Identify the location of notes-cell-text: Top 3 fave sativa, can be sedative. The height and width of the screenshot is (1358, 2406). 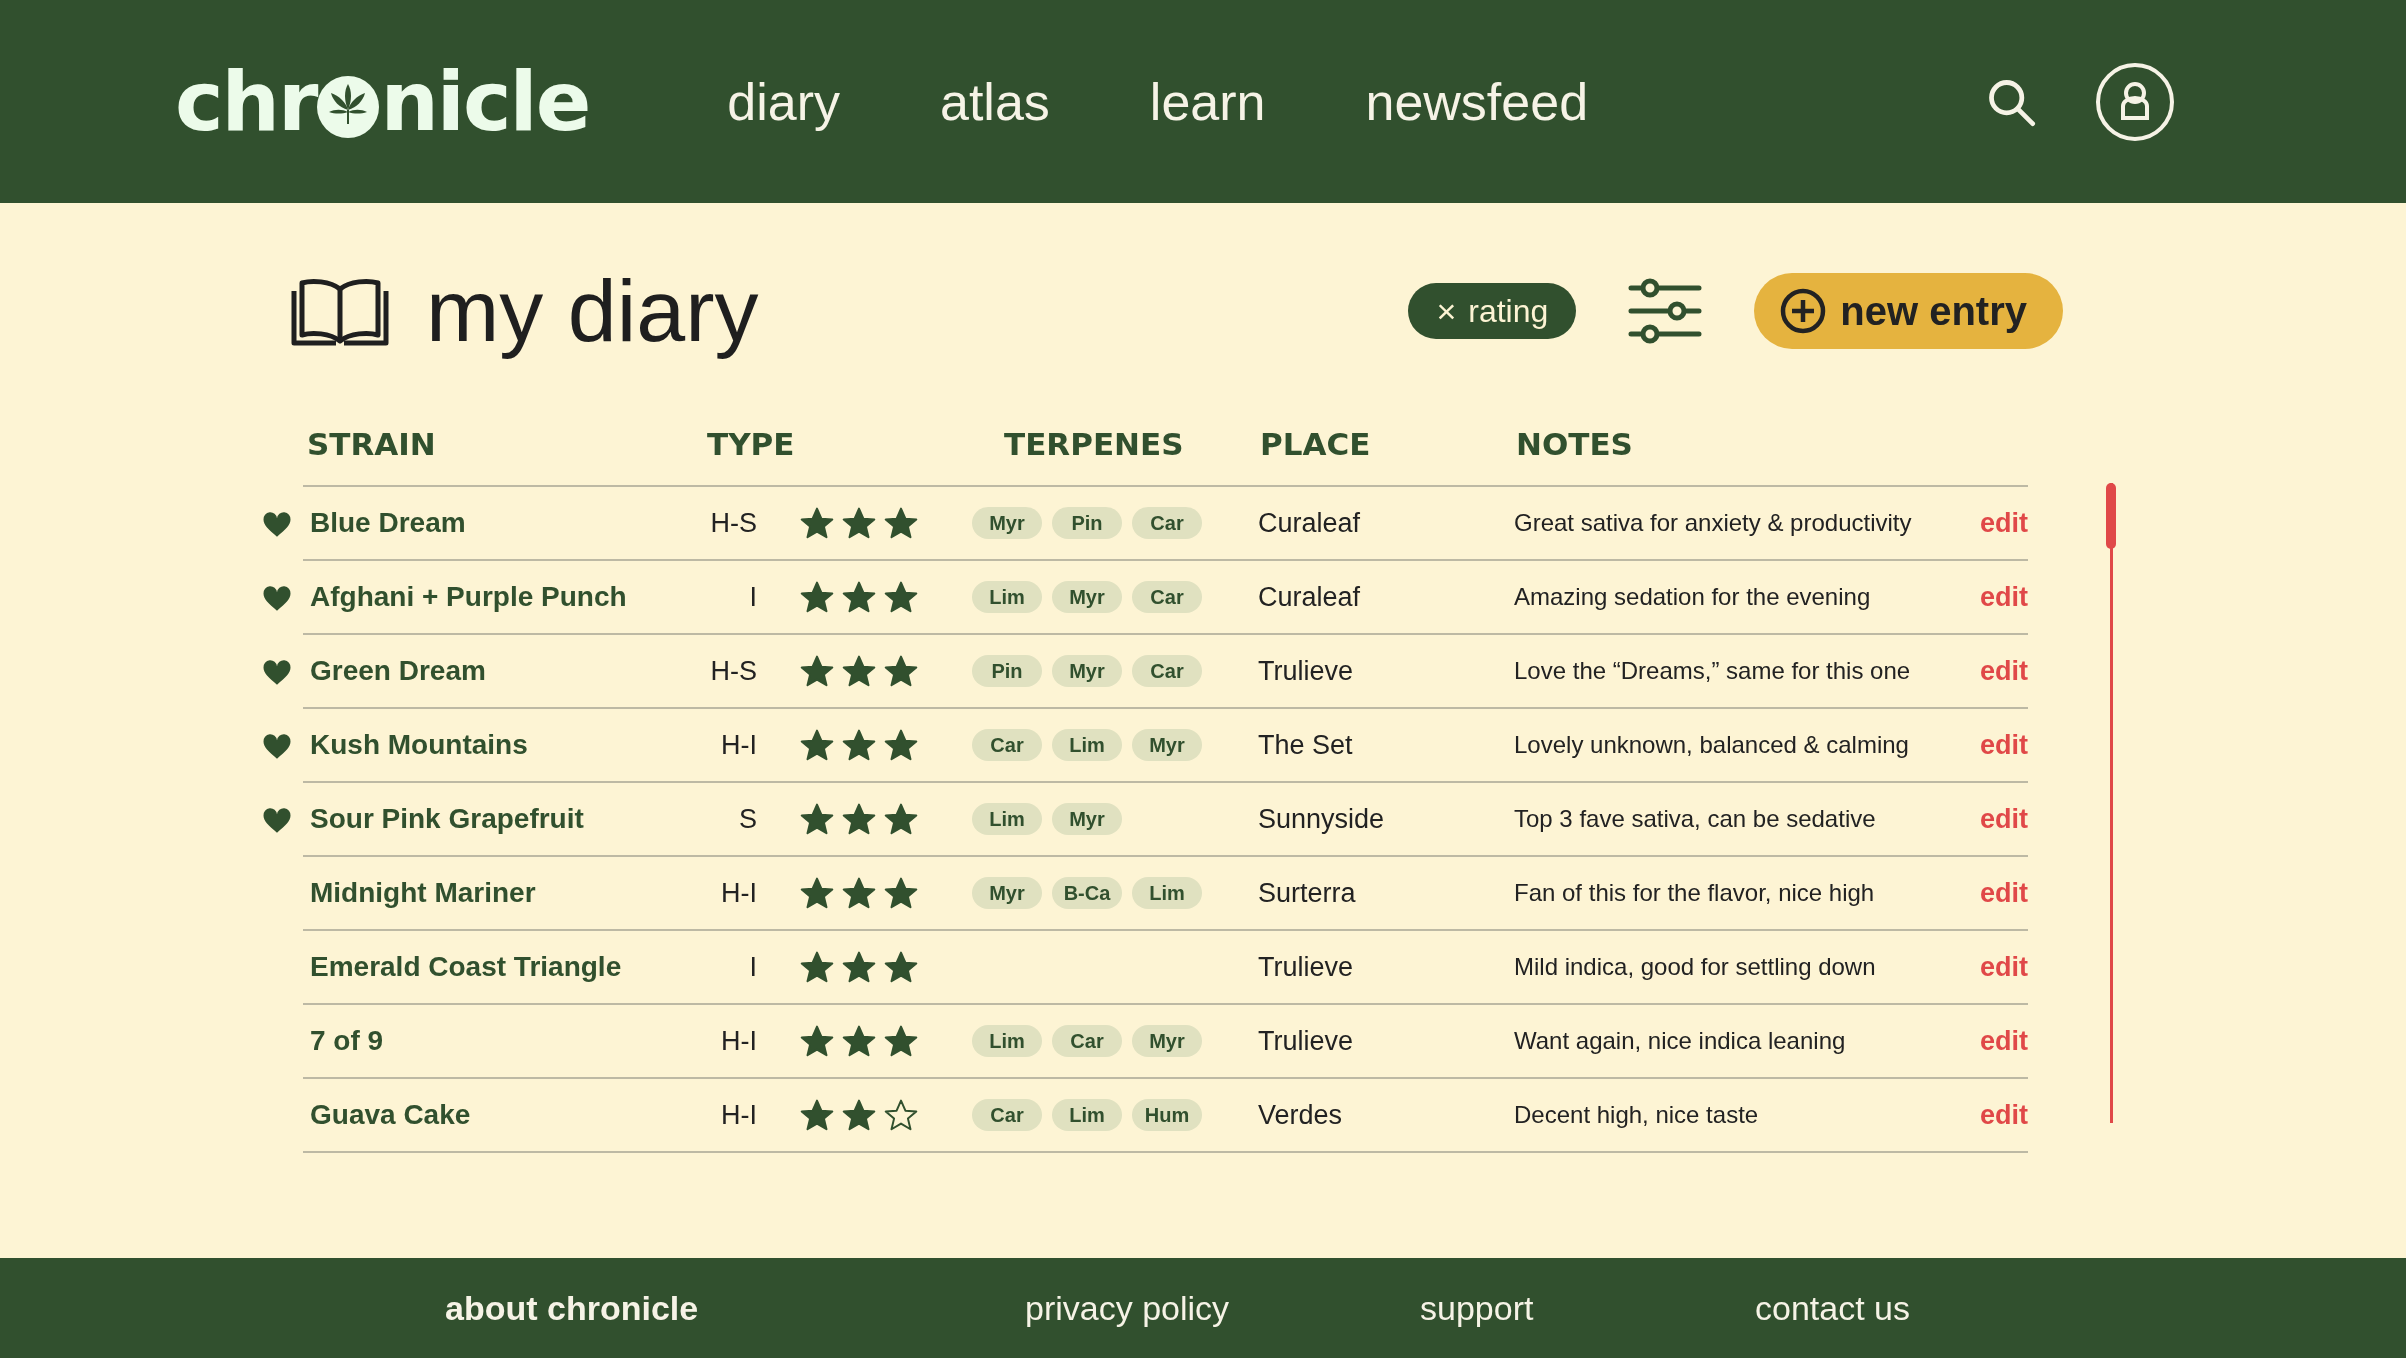
(1695, 819).